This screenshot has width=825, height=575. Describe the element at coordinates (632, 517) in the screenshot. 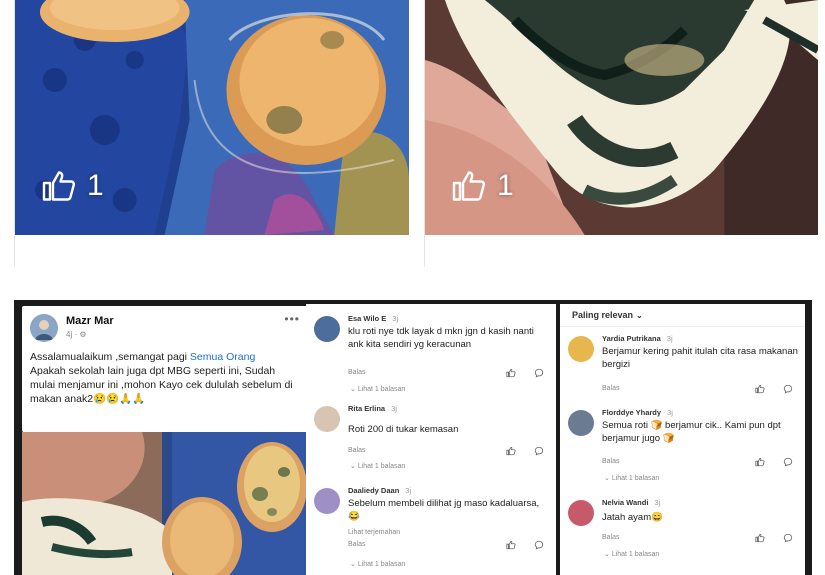

I see `comment-text: Jatah ayam😄` at that location.